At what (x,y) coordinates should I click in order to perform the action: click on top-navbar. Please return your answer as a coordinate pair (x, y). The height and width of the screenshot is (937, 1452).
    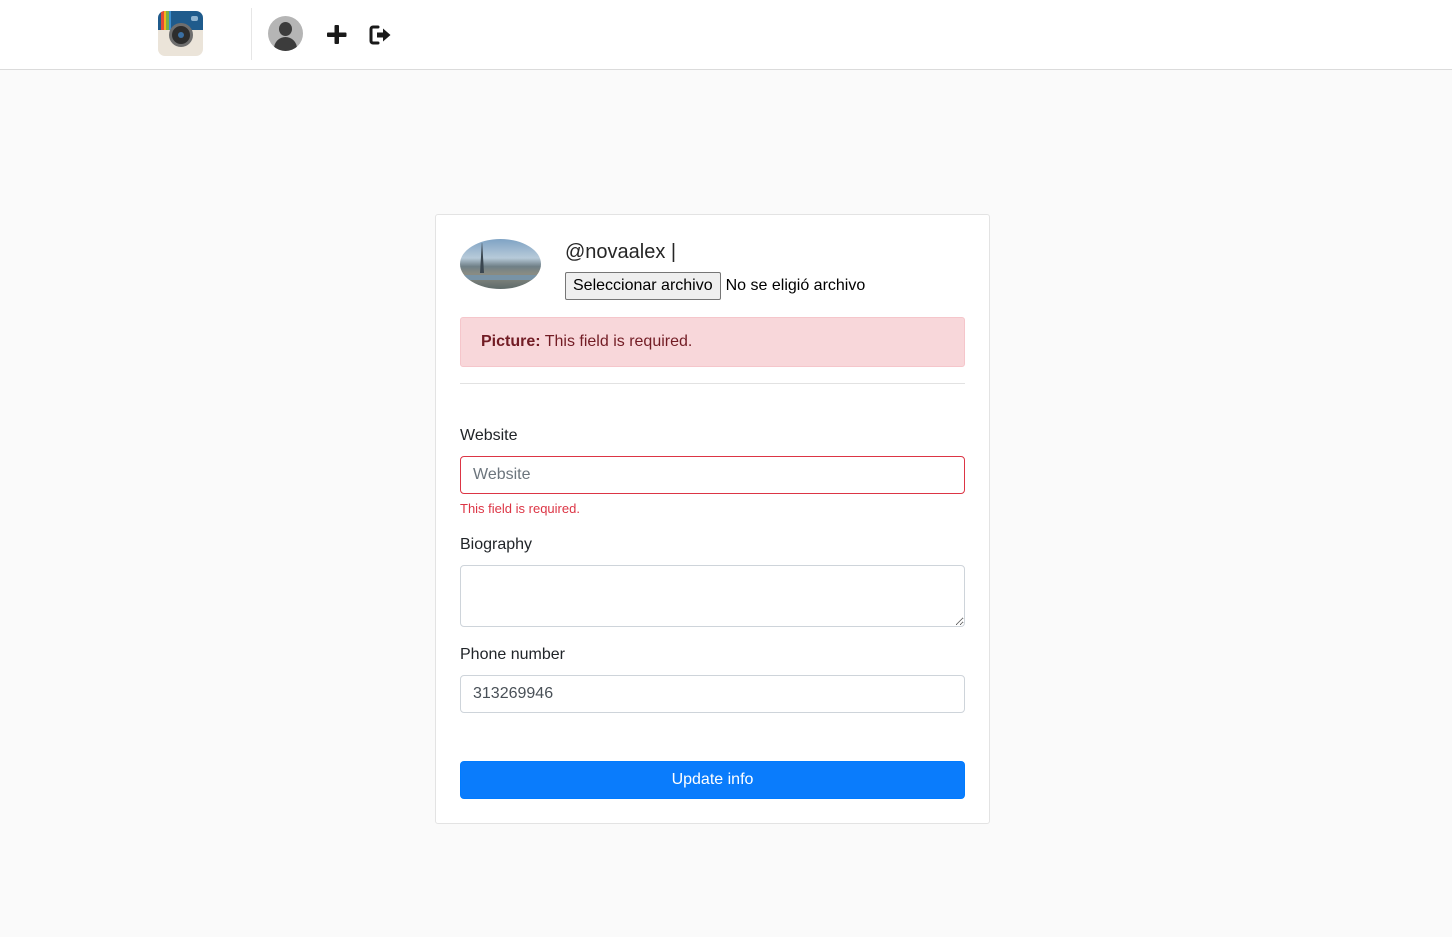
    Looking at the image, I should click on (726, 35).